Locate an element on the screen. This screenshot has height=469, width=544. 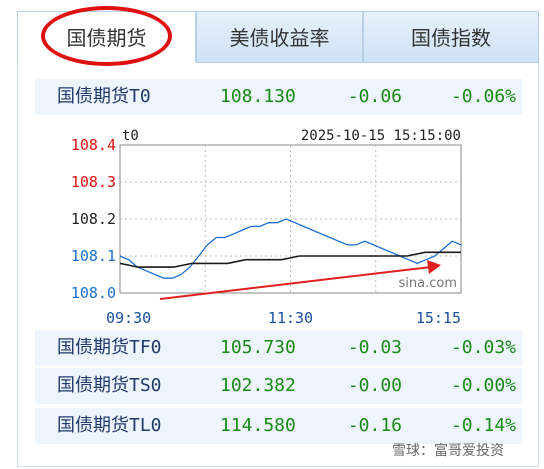
quote-price: 105.730 is located at coordinates (258, 347).